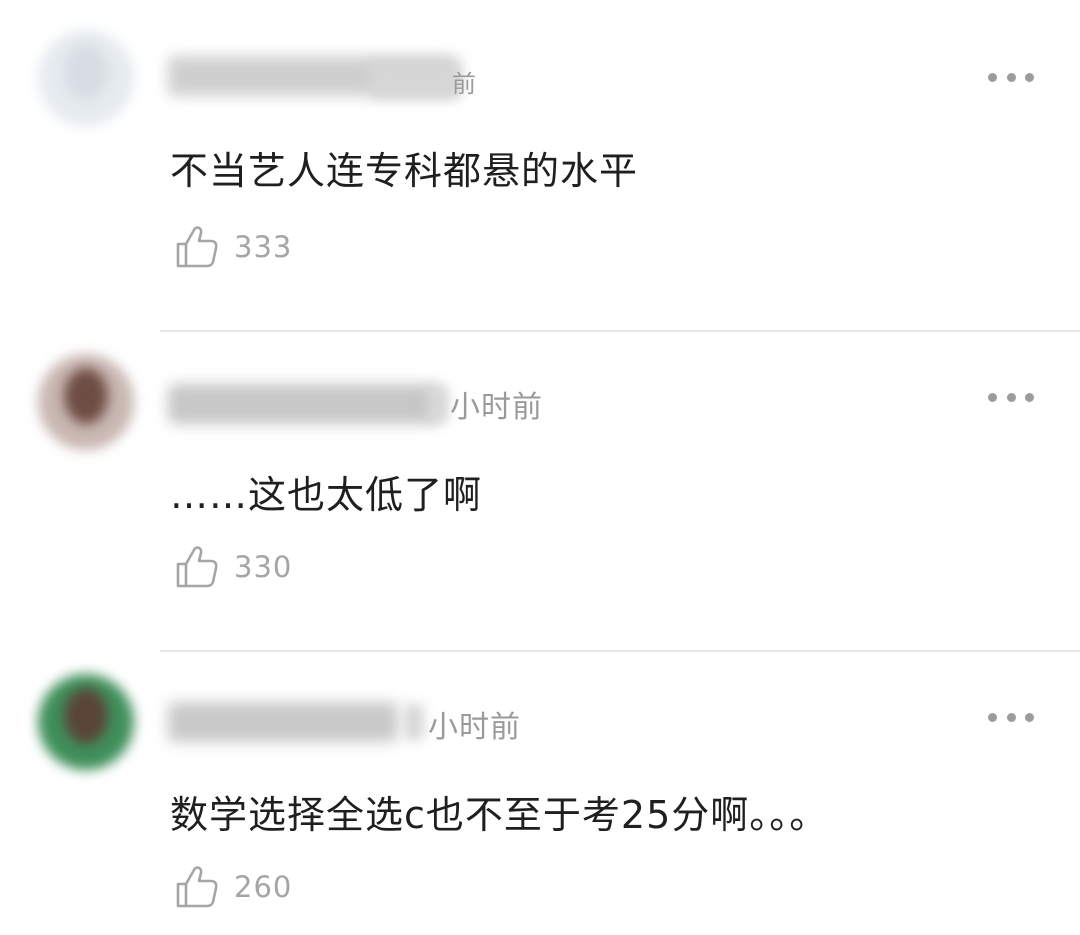 Image resolution: width=1080 pixels, height=935 pixels. I want to click on comment-time: 前, so click(464, 84).